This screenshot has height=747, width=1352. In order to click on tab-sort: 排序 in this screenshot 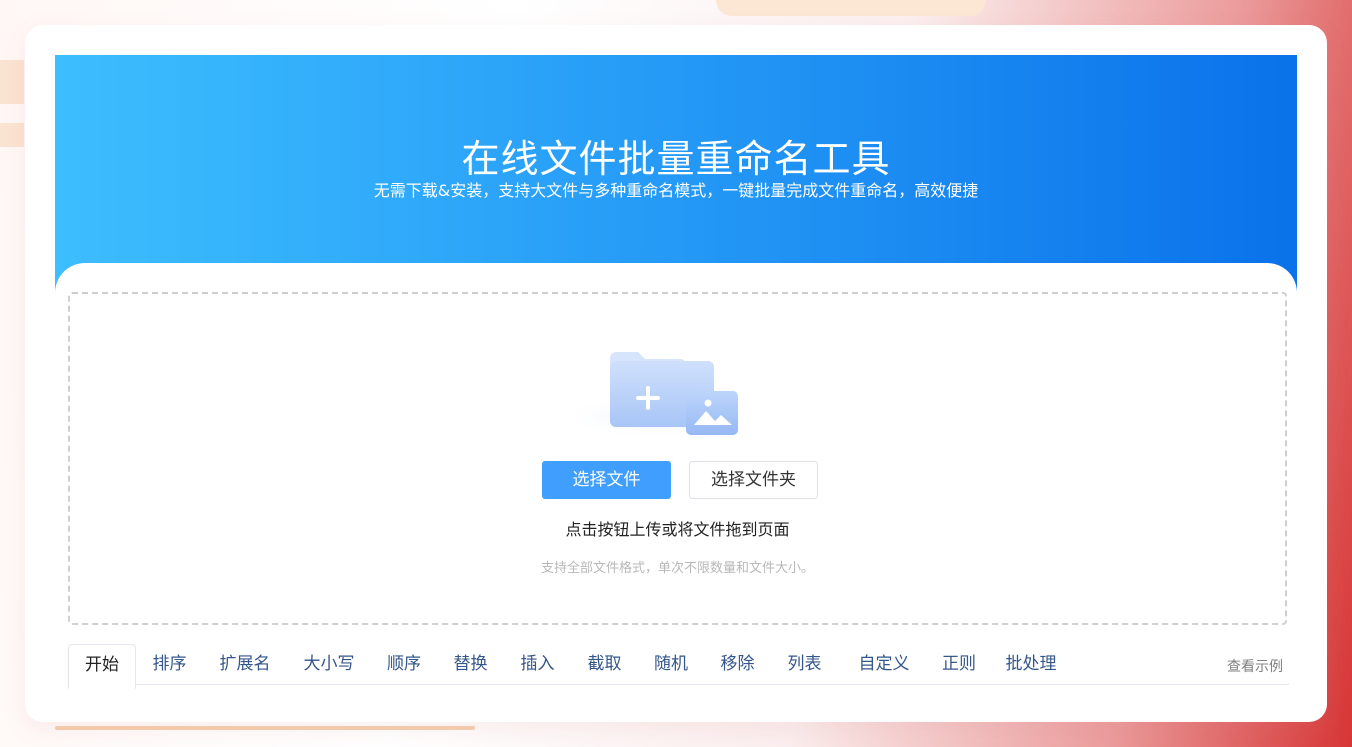, I will do `click(169, 664)`.